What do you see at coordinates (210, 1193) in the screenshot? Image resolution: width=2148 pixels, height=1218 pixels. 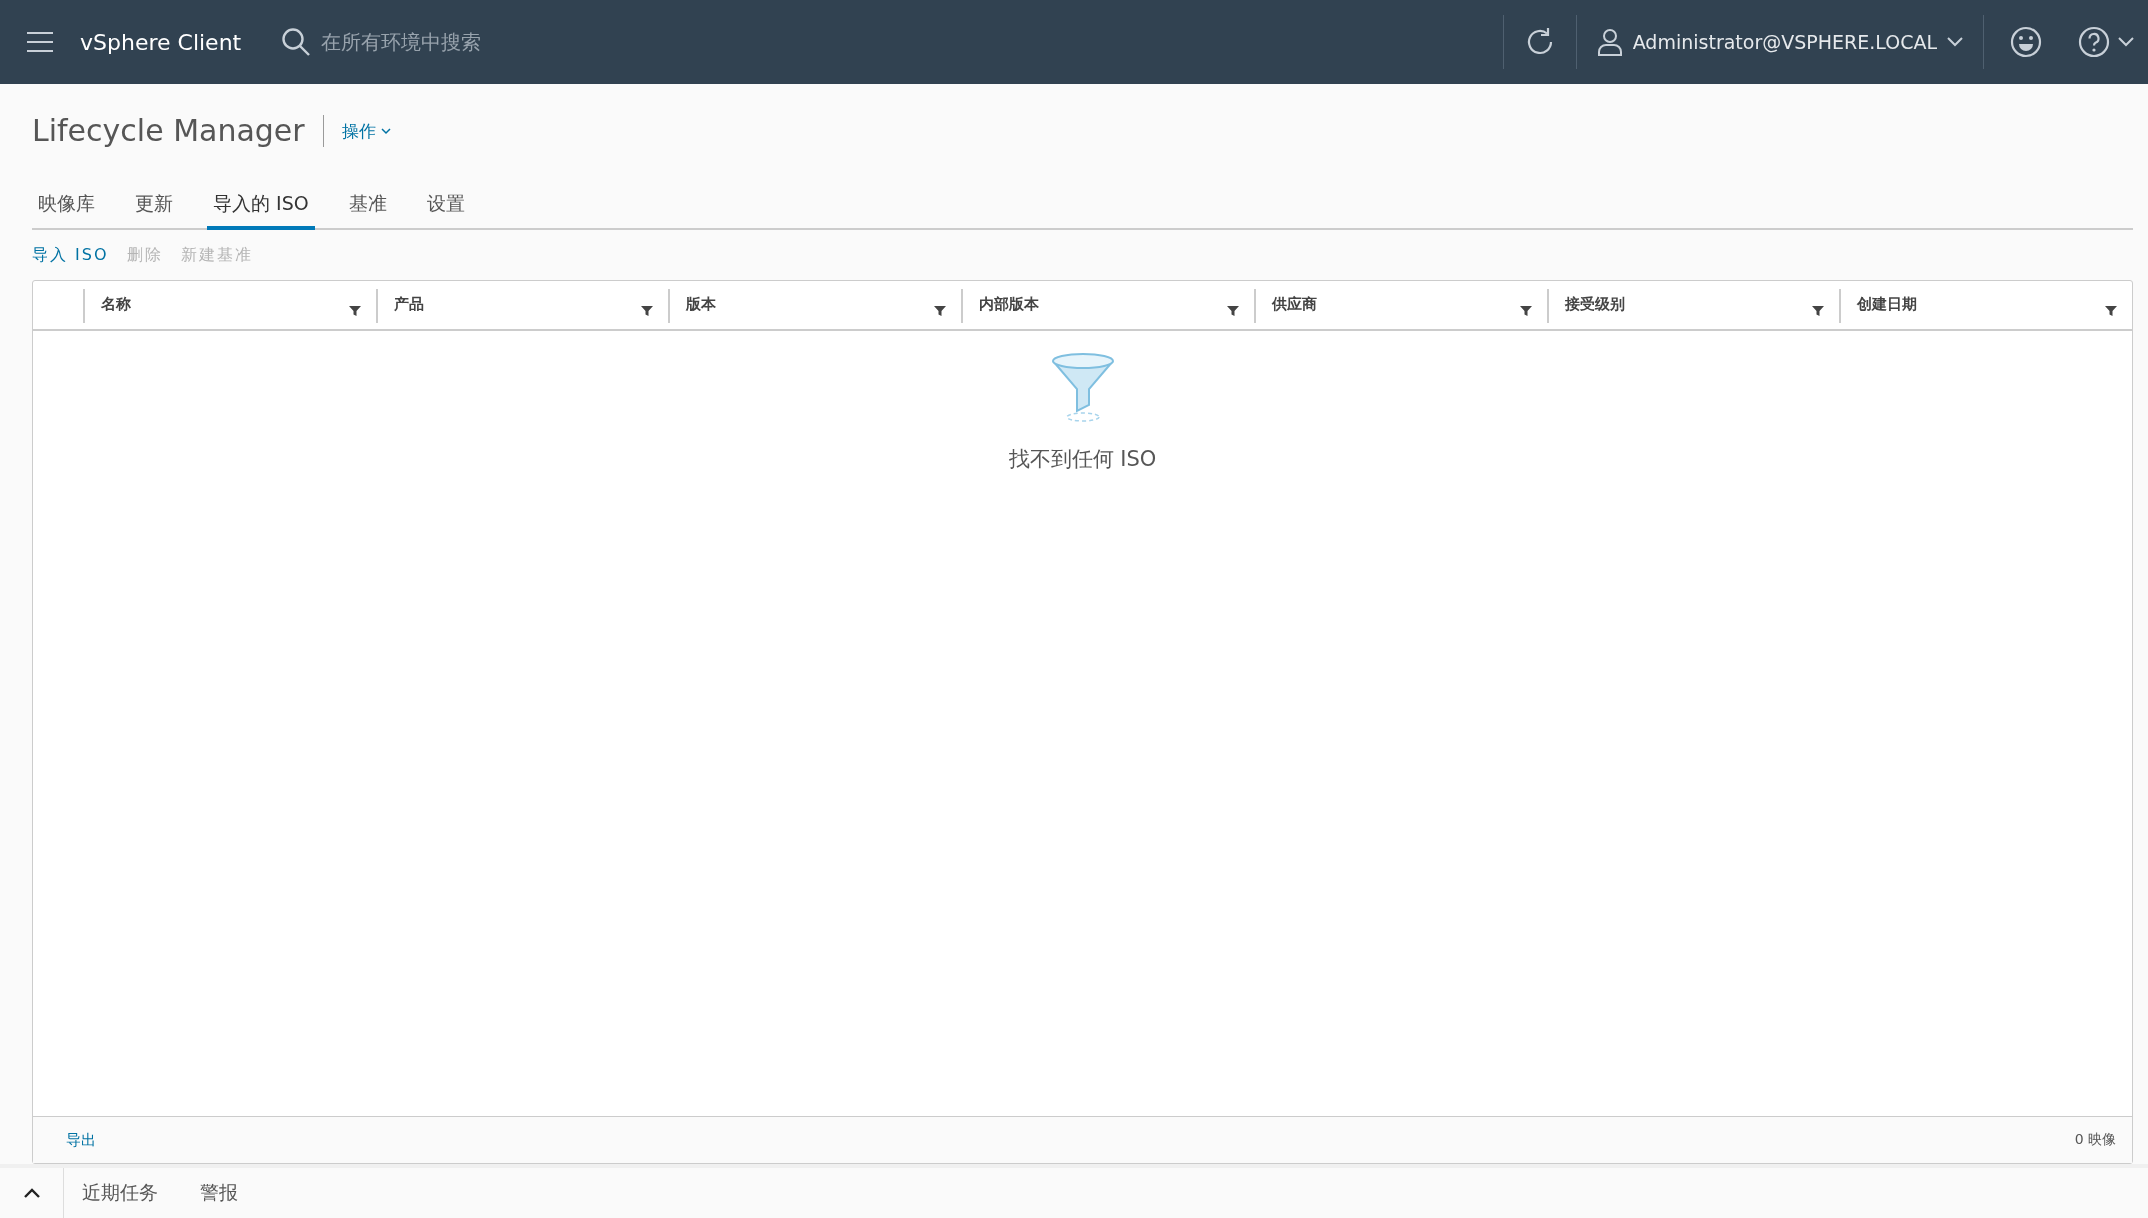 I see `bottom-tab: 警报` at bounding box center [210, 1193].